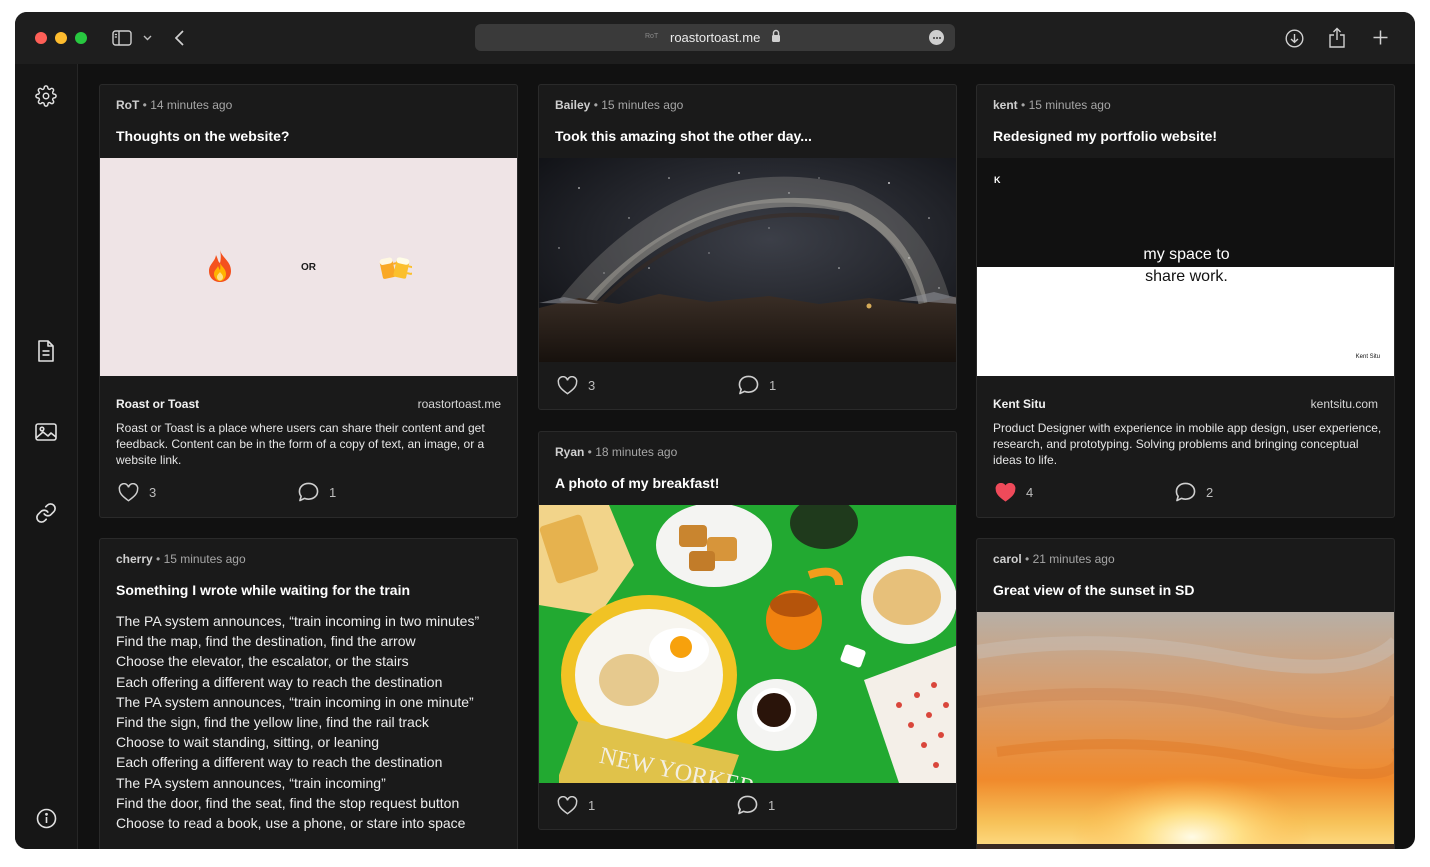 The height and width of the screenshot is (867, 1430). What do you see at coordinates (46, 818) in the screenshot?
I see `info-icon` at bounding box center [46, 818].